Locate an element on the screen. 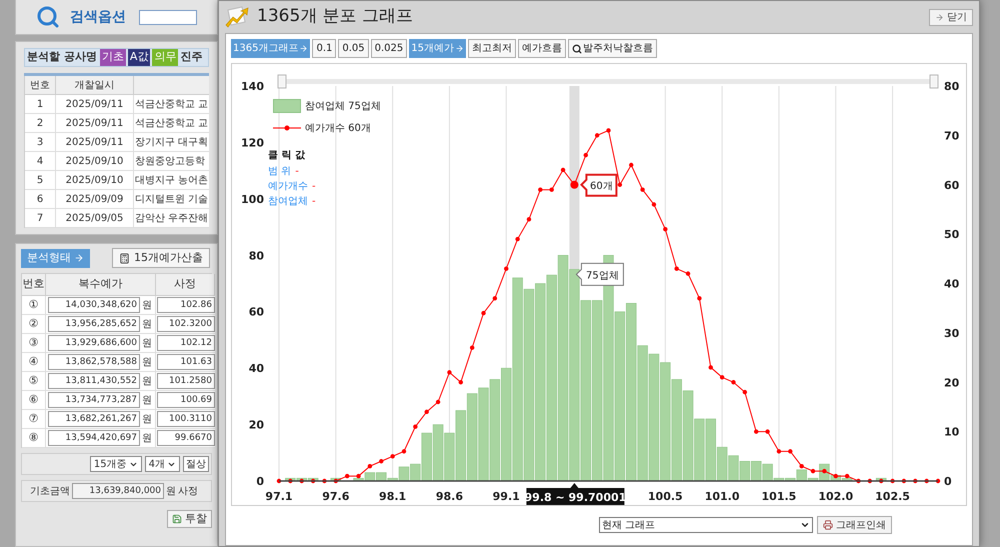 This screenshot has height=547, width=1000. table-cell: ⑦ is located at coordinates (34, 419).